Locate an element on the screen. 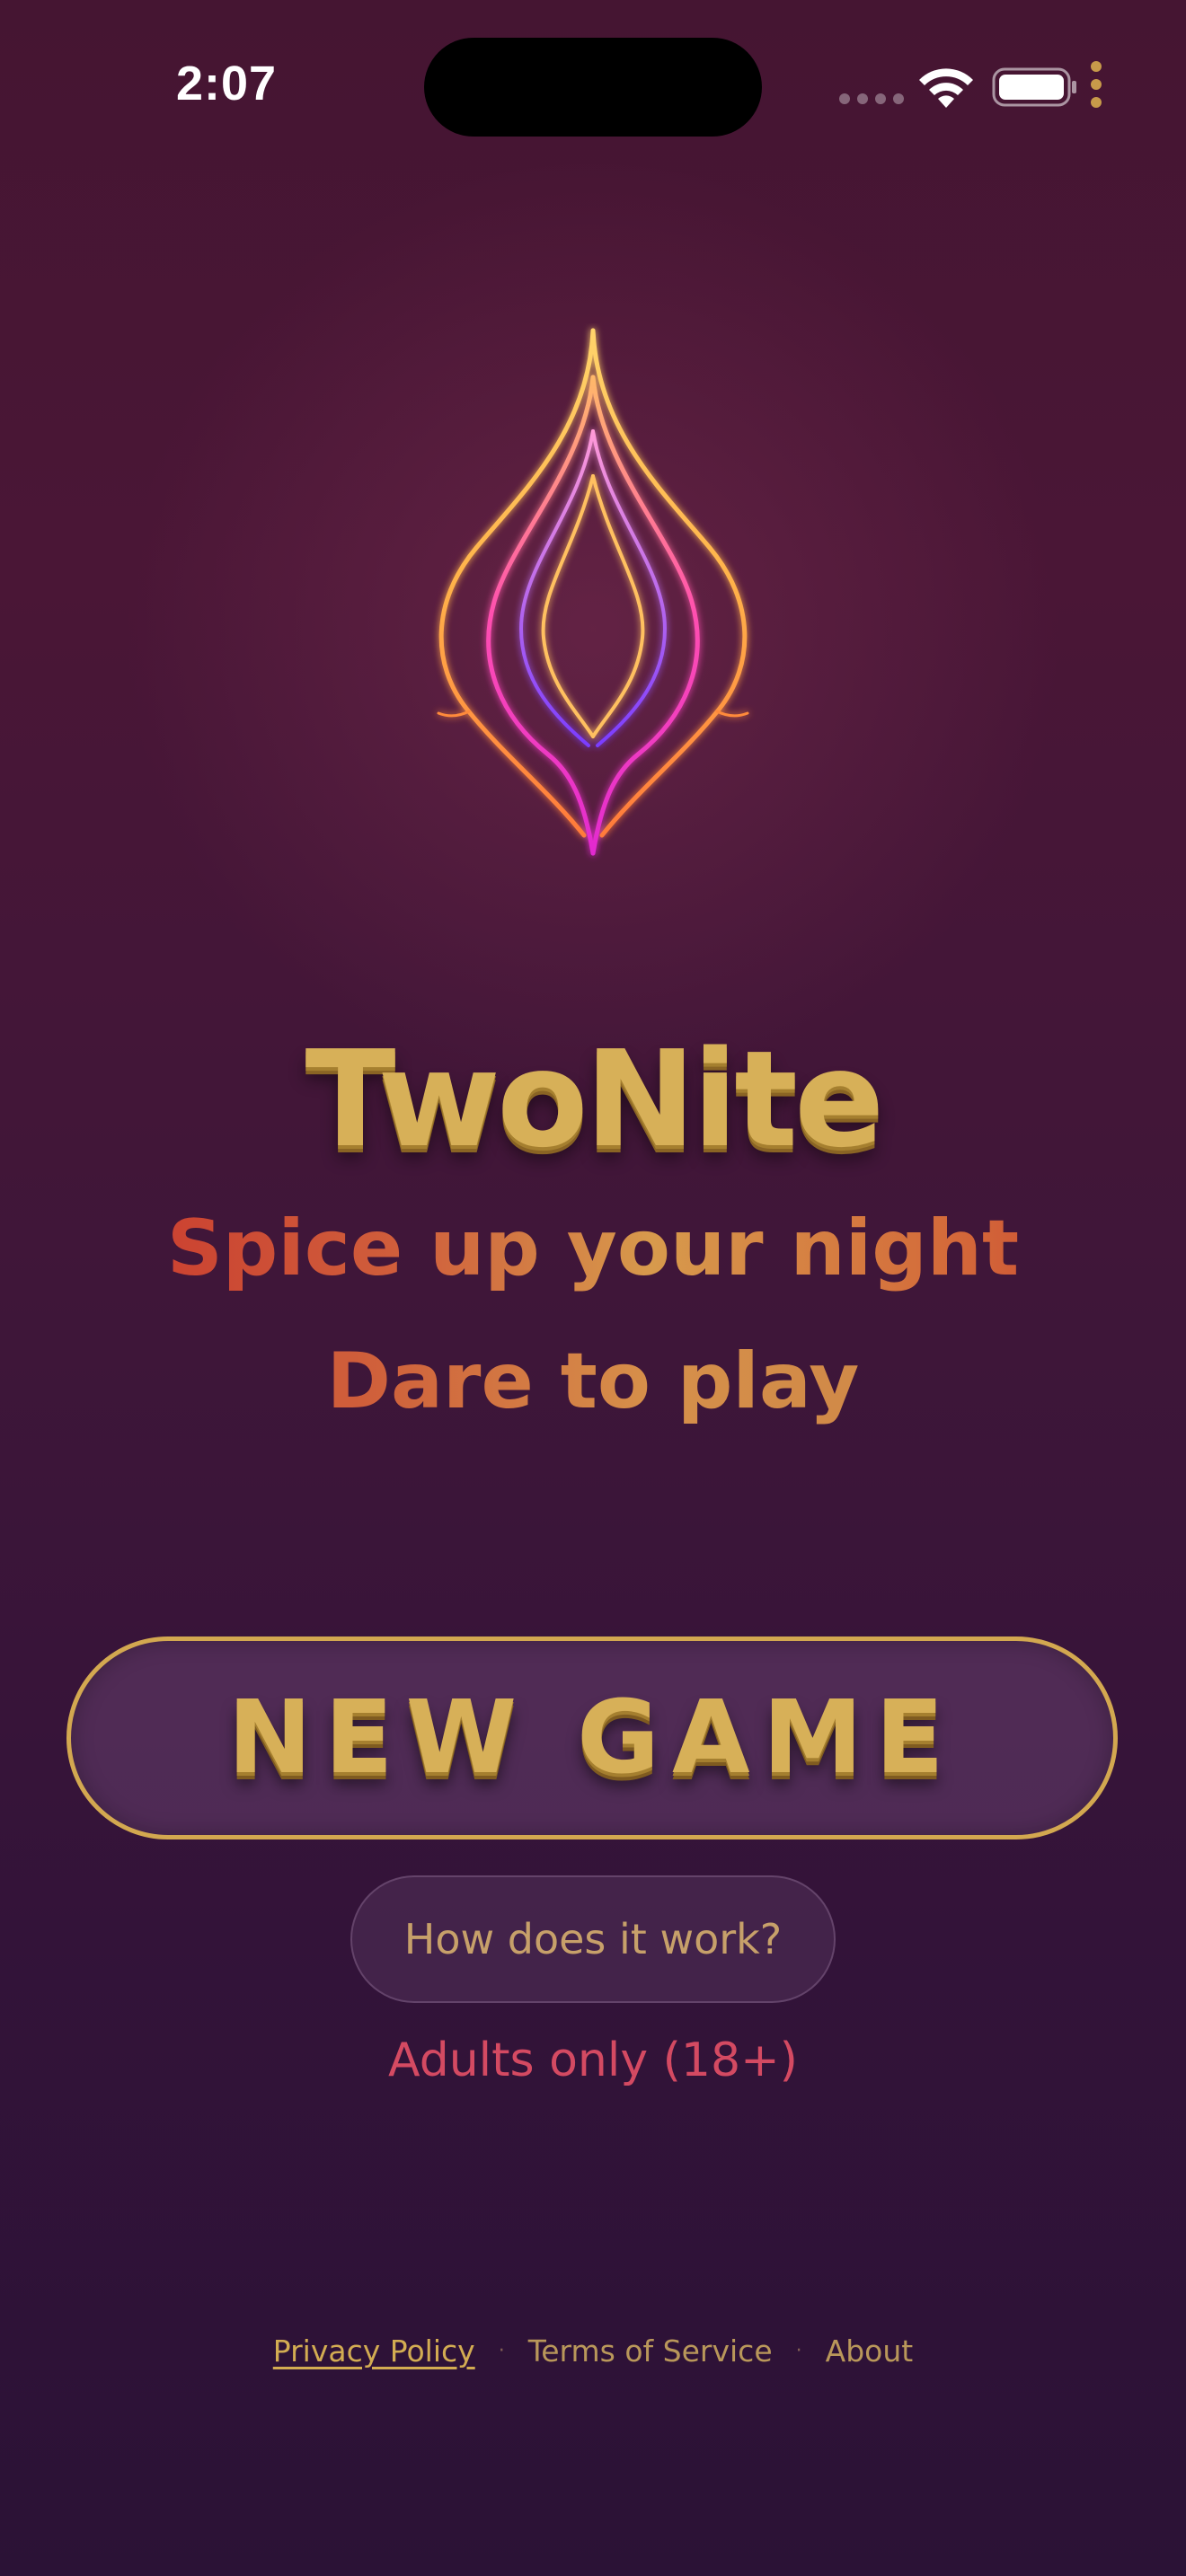 The height and width of the screenshot is (2576, 1186). status-time: 2:07 is located at coordinates (227, 83).